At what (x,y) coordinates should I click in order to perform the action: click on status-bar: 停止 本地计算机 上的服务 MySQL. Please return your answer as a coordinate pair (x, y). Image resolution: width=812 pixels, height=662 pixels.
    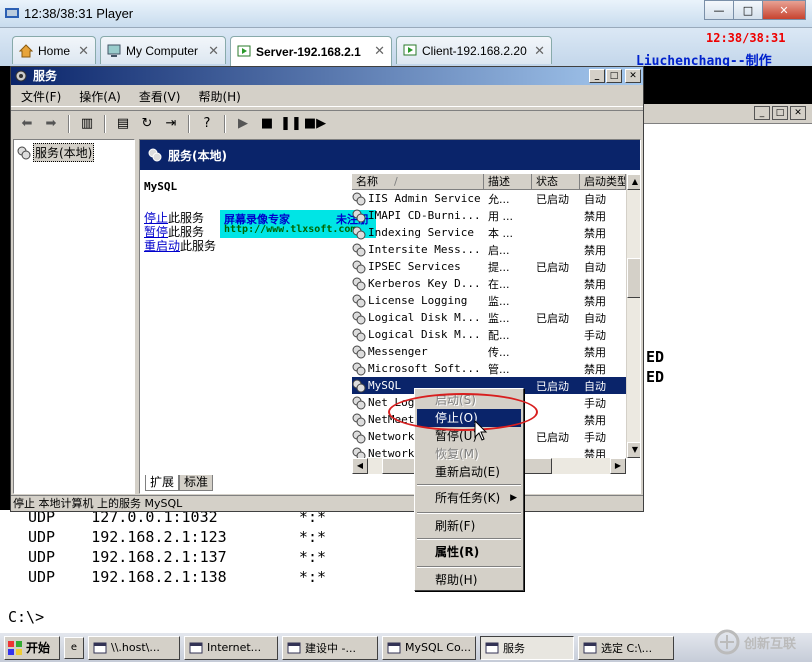
    Looking at the image, I should click on (327, 503).